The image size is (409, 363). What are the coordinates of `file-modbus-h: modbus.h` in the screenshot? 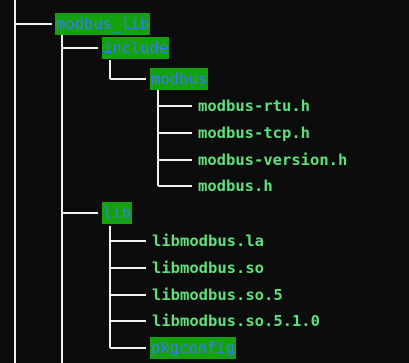 It's located at (235, 186).